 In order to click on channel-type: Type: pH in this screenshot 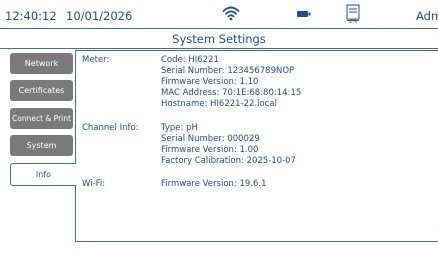, I will do `click(179, 128)`.